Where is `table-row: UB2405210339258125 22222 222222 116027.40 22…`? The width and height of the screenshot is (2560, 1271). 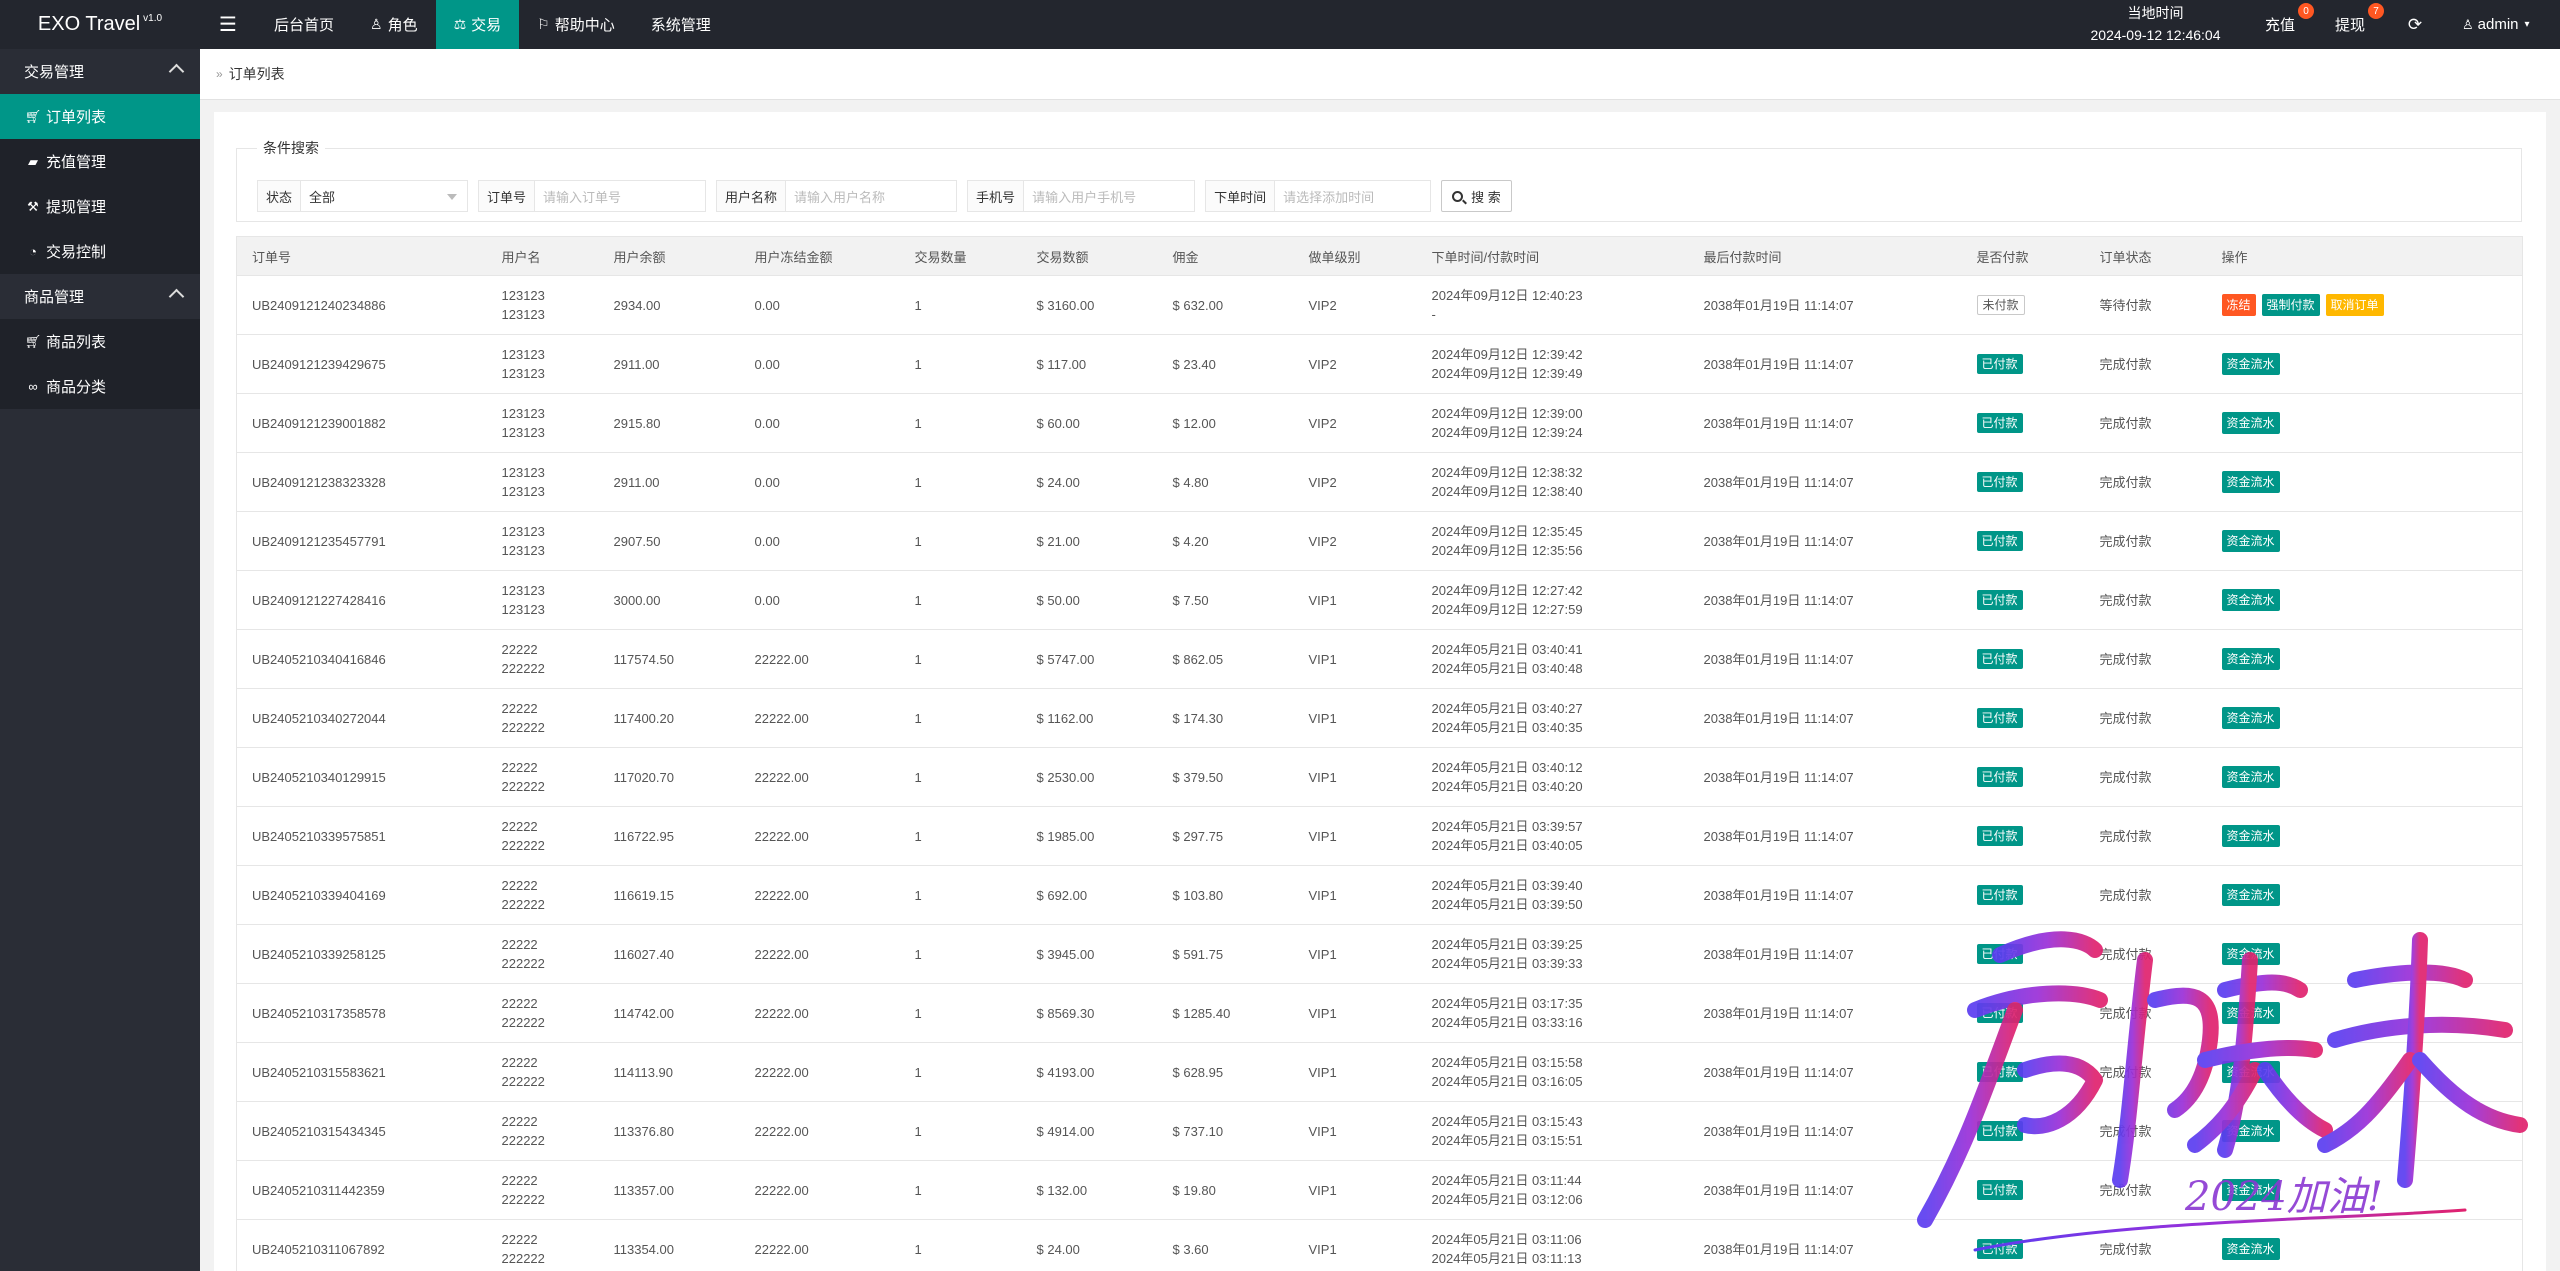 table-row: UB2405210339258125 22222 222222 116027.40 22… is located at coordinates (1379, 954).